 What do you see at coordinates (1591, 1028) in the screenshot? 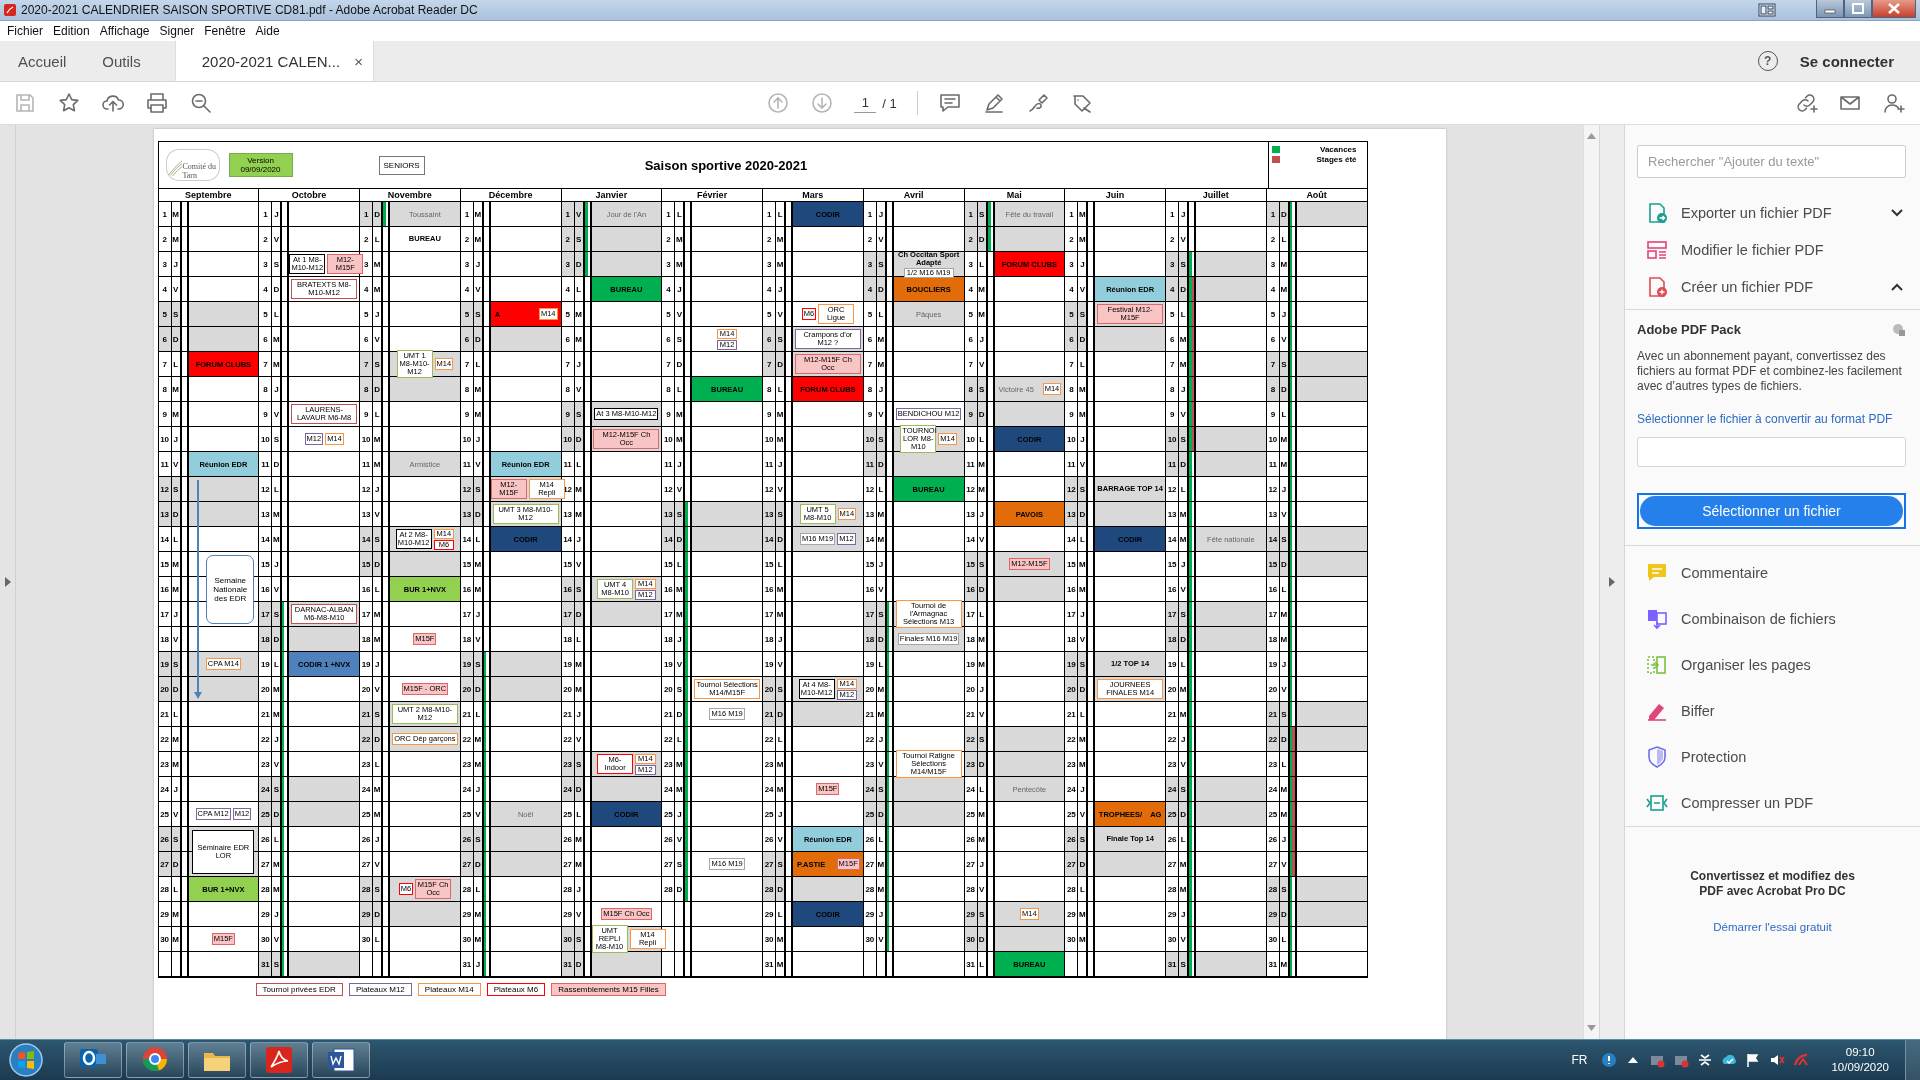
I see `scroll-down-icon` at bounding box center [1591, 1028].